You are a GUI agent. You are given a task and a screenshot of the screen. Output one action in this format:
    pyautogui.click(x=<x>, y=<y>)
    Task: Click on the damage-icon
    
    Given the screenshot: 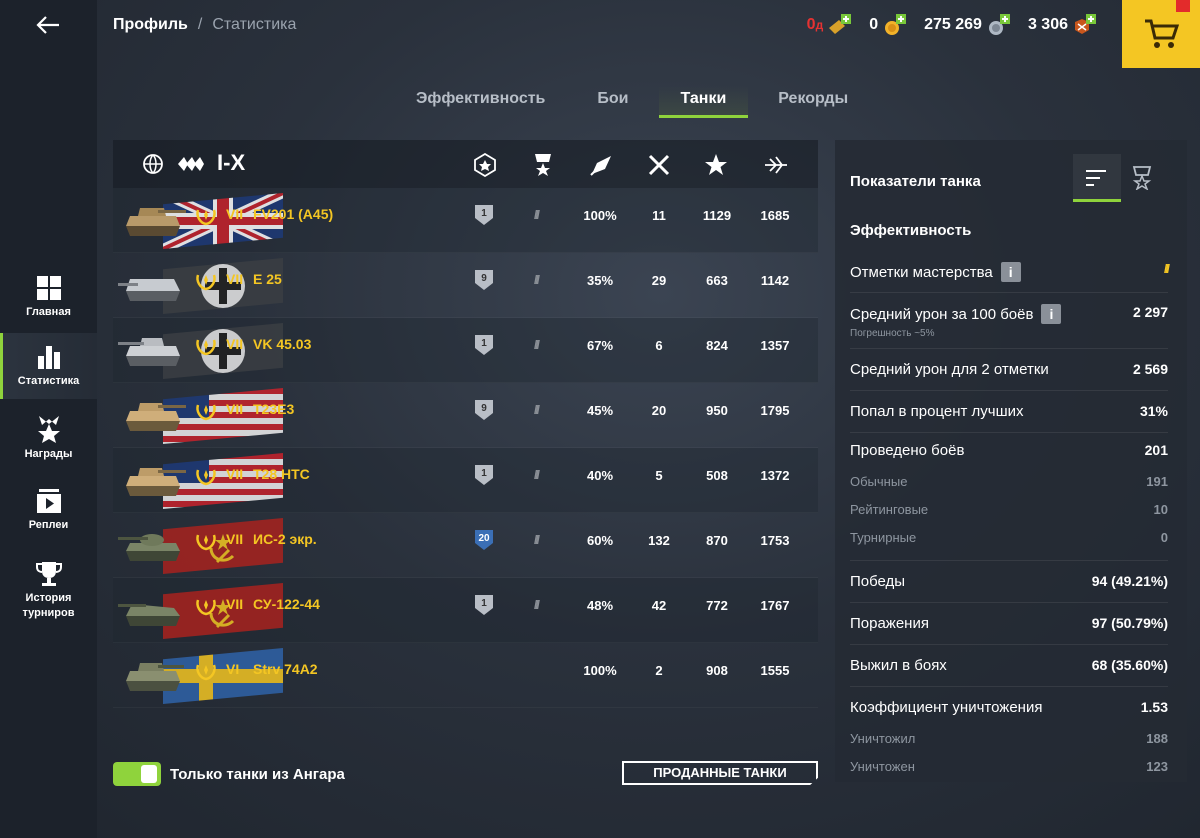 What is the action you would take?
    pyautogui.click(x=776, y=165)
    